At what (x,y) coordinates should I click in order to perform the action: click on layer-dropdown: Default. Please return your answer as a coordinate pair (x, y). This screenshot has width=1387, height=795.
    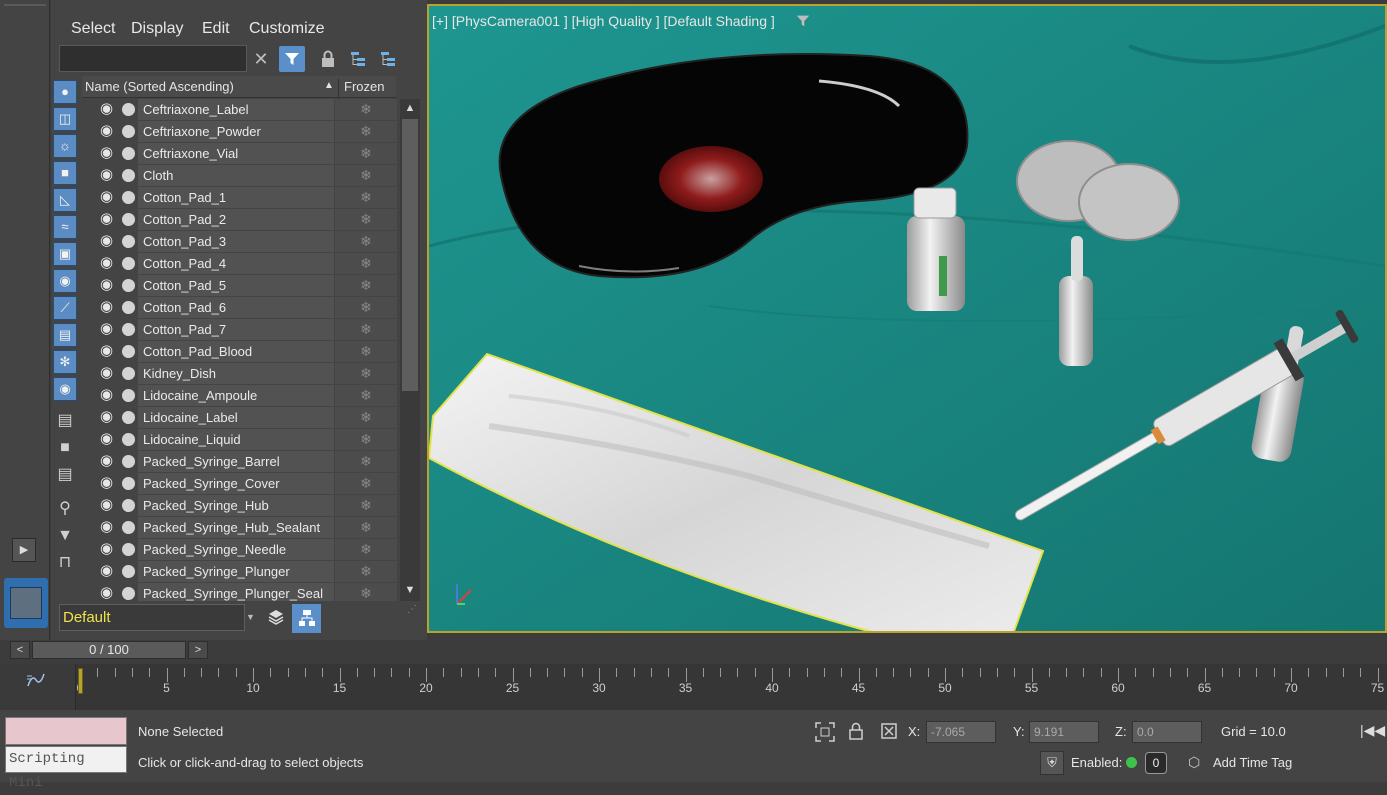
    Looking at the image, I should click on (152, 617).